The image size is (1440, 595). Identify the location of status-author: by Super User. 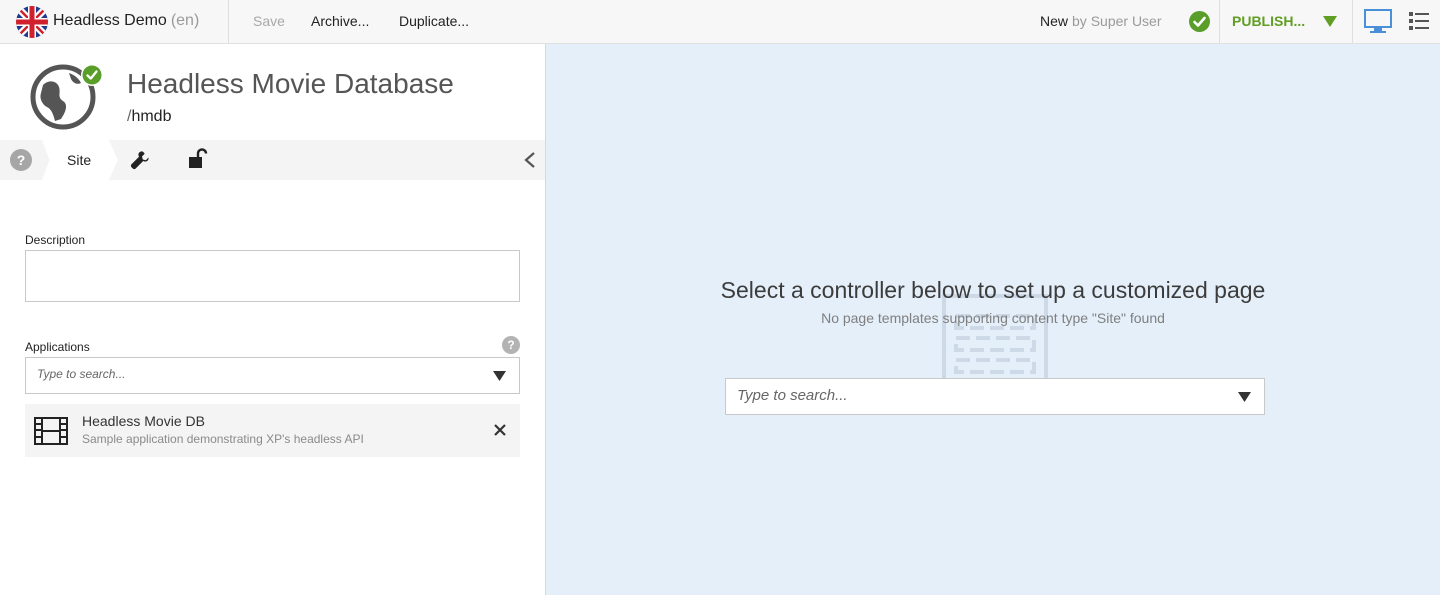
(1117, 21).